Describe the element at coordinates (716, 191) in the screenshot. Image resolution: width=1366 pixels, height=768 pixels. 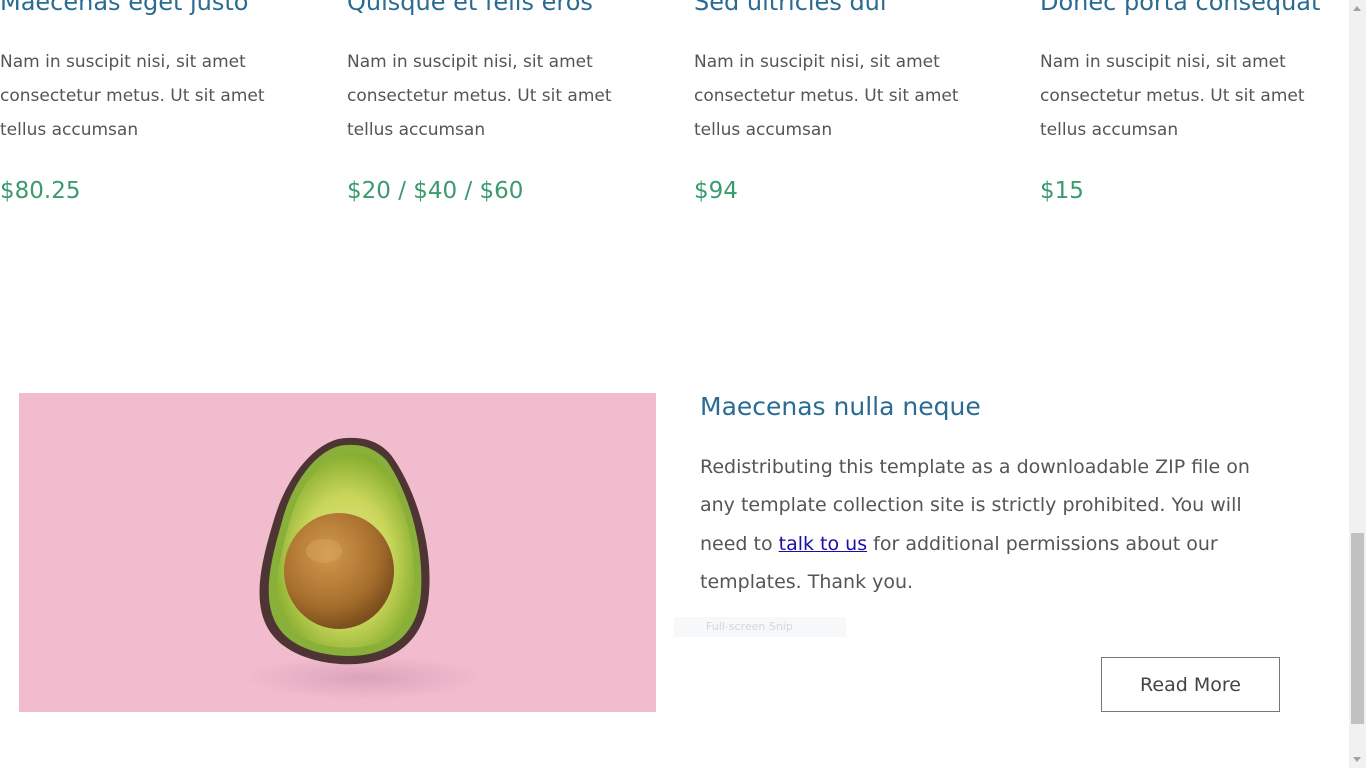
I see `menu-item-price: $94` at that location.